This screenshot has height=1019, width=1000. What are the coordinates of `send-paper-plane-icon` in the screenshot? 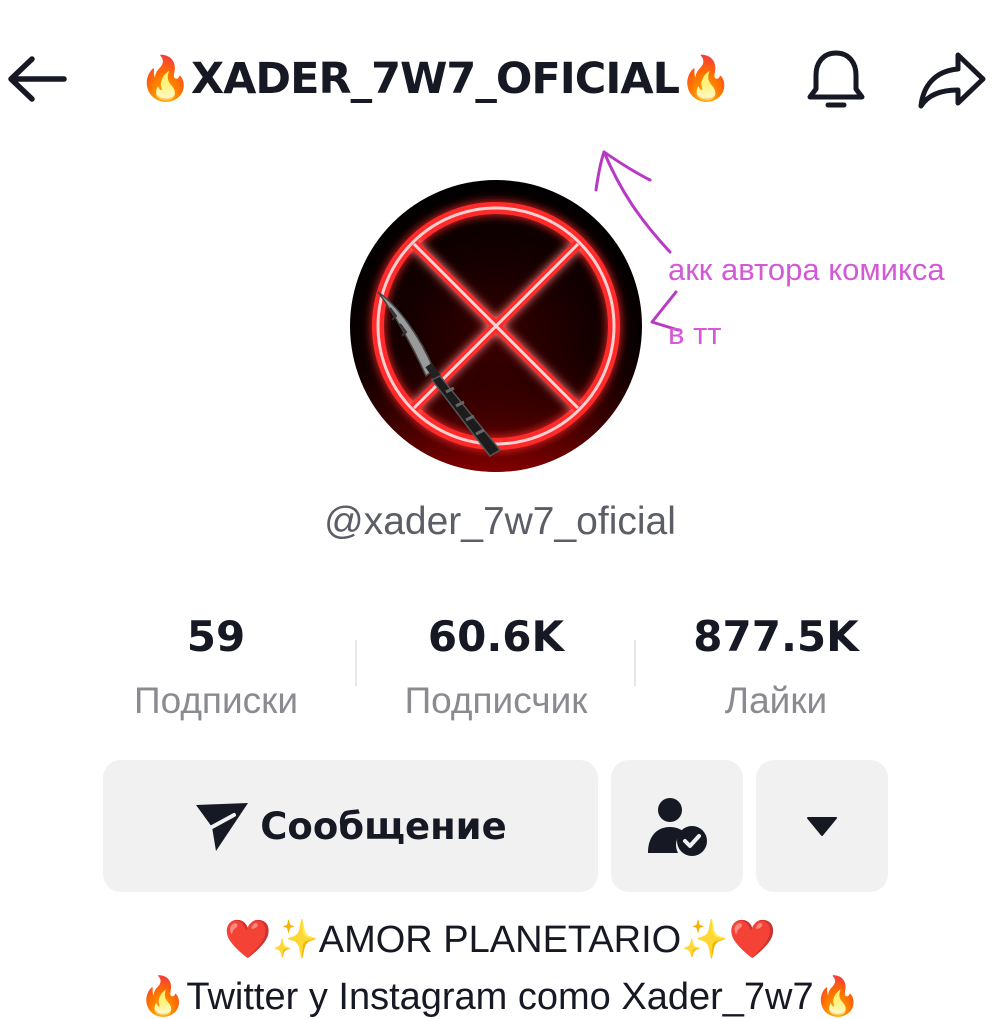 It's located at (222, 827).